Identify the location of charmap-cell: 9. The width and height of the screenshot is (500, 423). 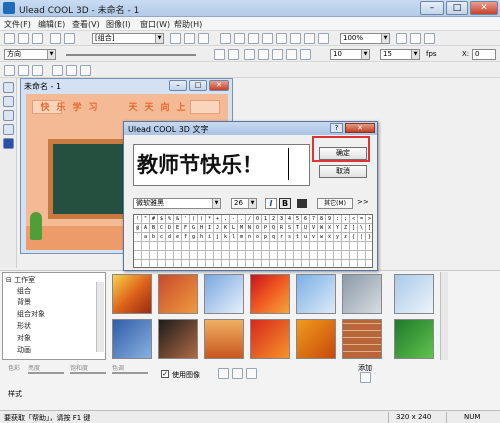
(330, 219).